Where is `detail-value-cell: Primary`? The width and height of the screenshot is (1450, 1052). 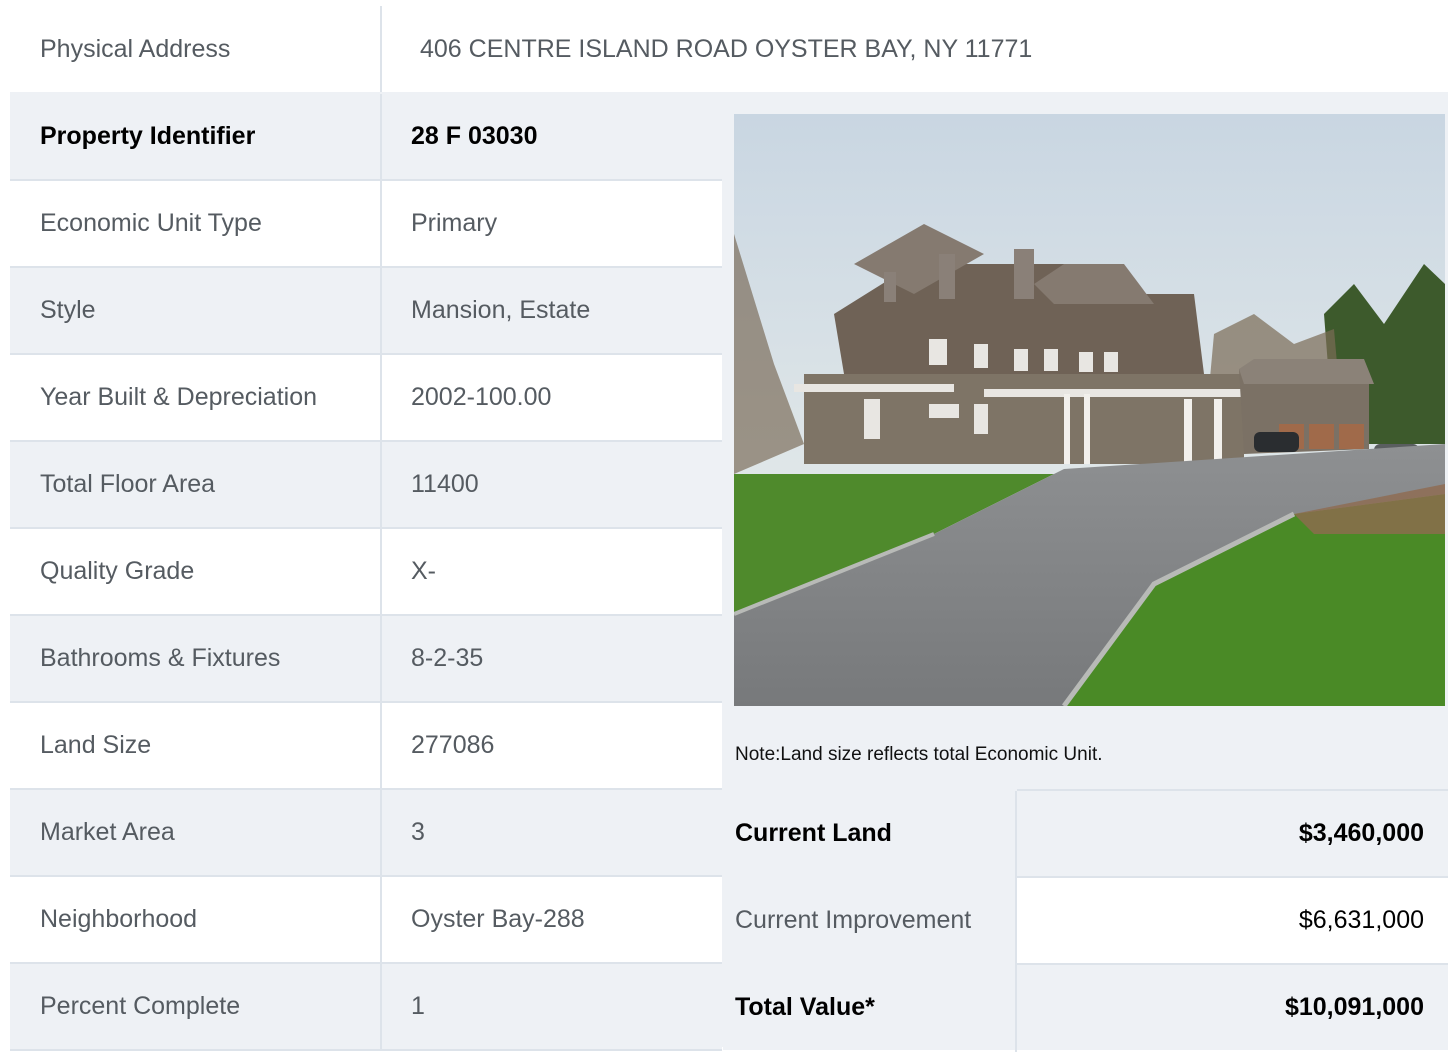 detail-value-cell: Primary is located at coordinates (552, 223).